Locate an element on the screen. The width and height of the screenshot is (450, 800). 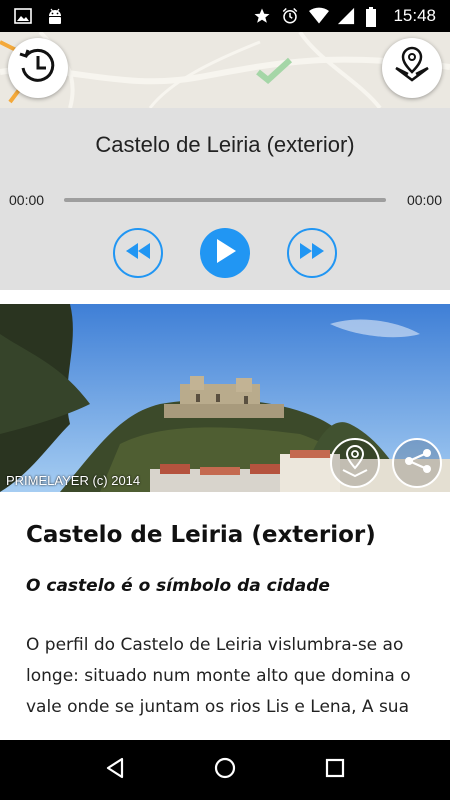
map-location-icon is located at coordinates (412, 68).